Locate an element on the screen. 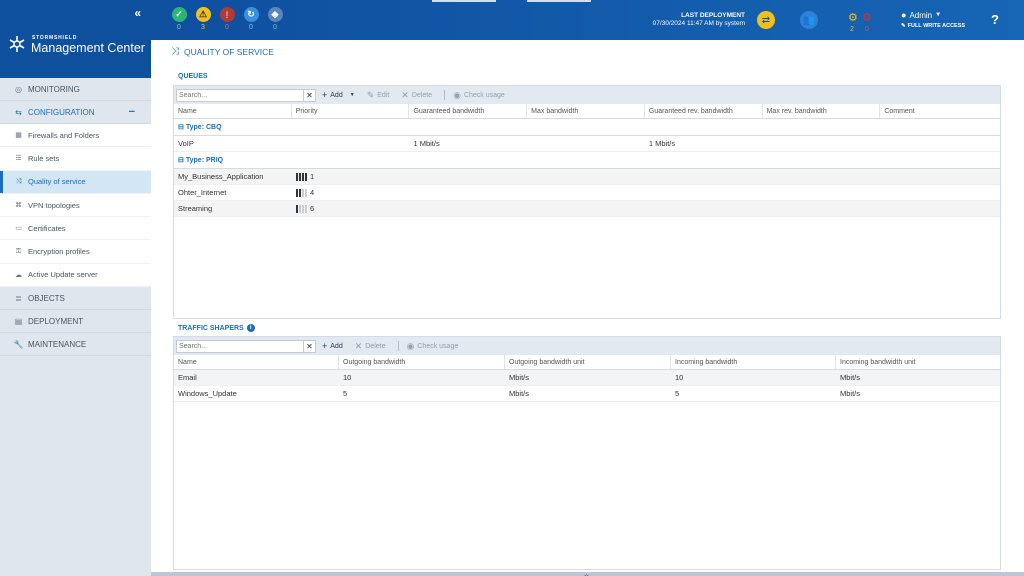  table-row: My_Business_Application 1 is located at coordinates (587, 177).